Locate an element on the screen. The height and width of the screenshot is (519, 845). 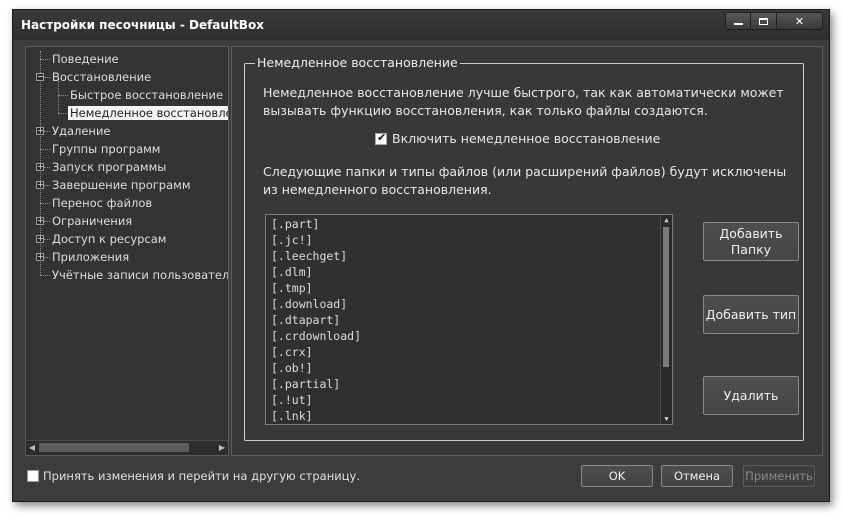
list-item: [.dlm] is located at coordinates (469, 272).